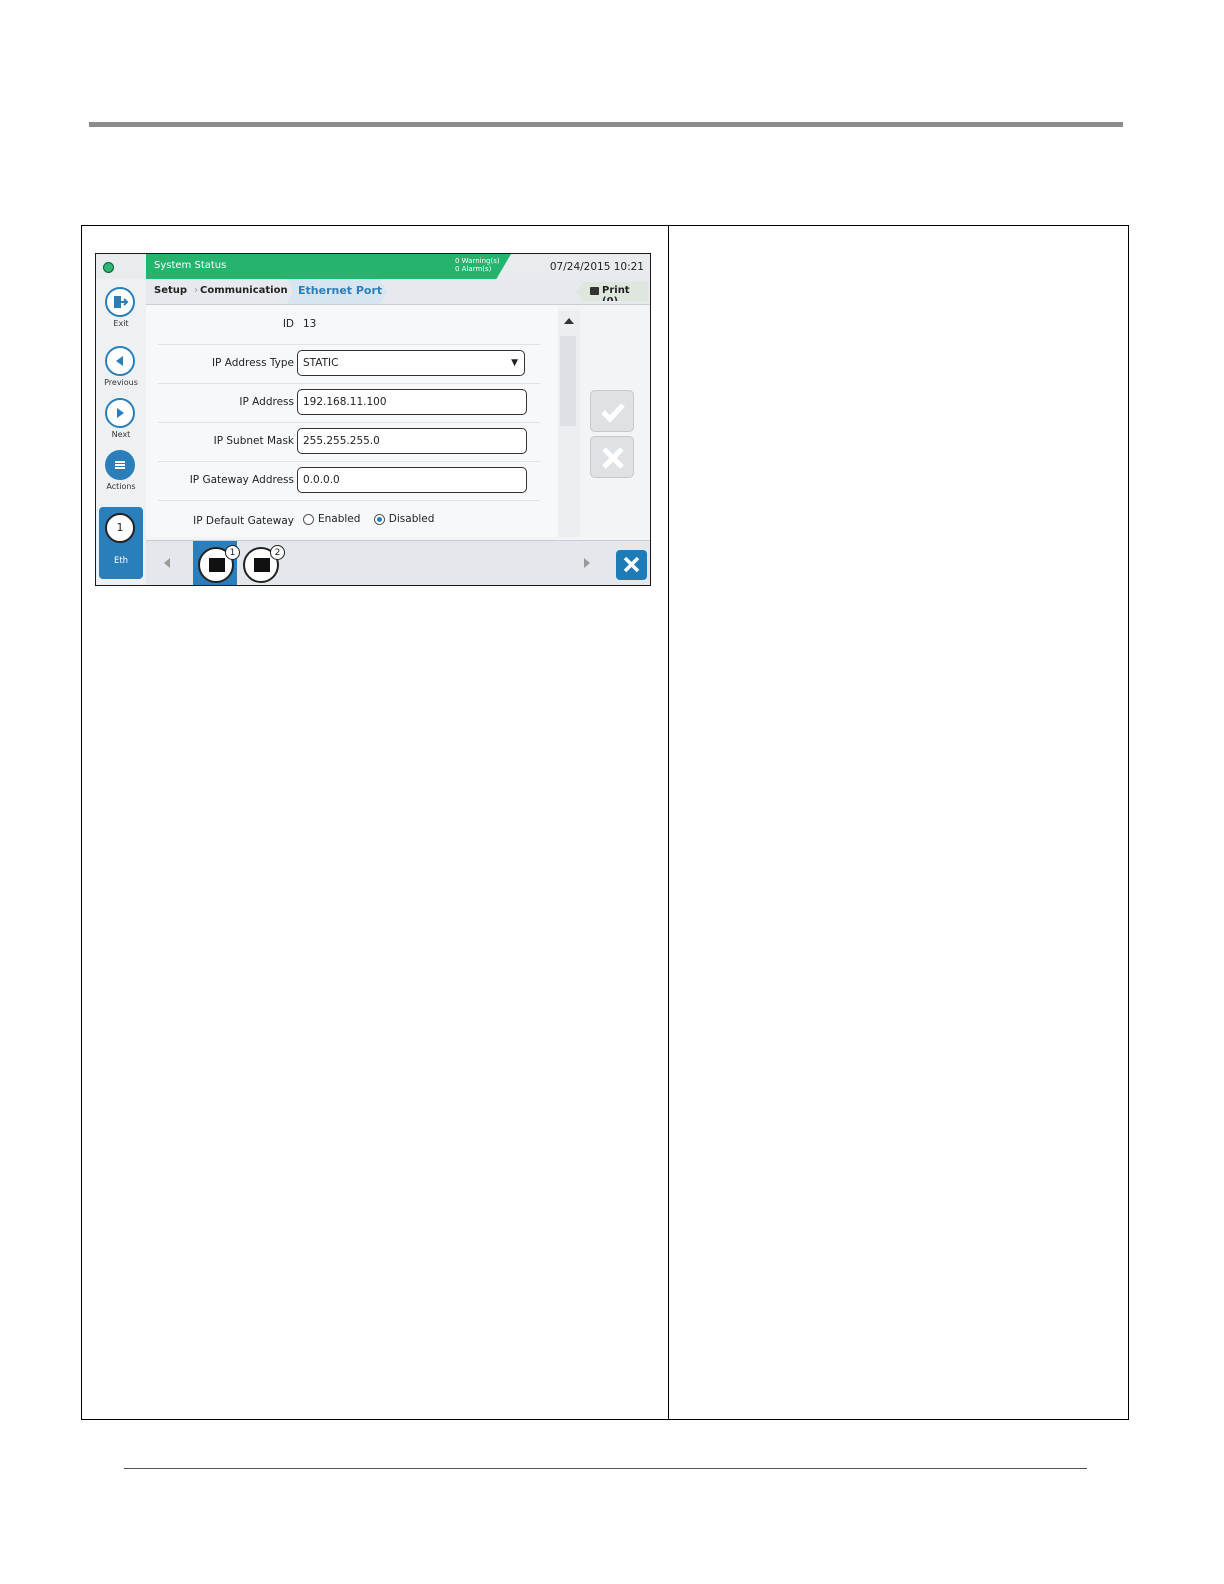 The image size is (1224, 1584). I want to click on sidebar: Exit Previous Next Actions 1 Eth, so click(121, 432).